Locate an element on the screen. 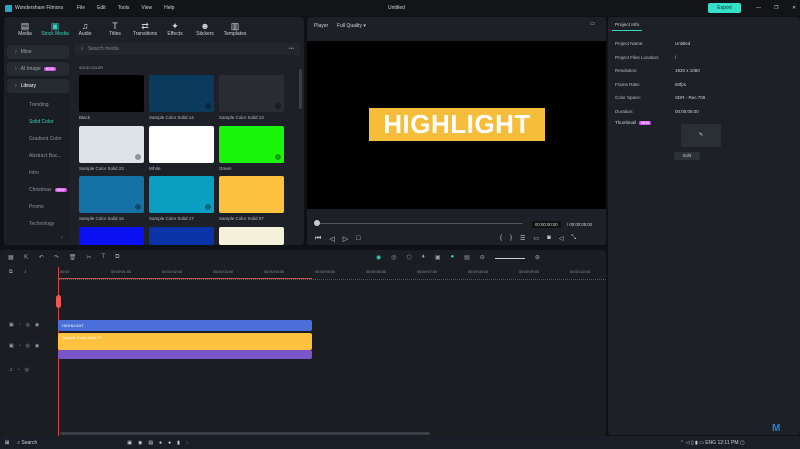 Image resolution: width=800 pixels, height=449 pixels. sidebar-sub-item: Gradient Color is located at coordinates (38, 138).